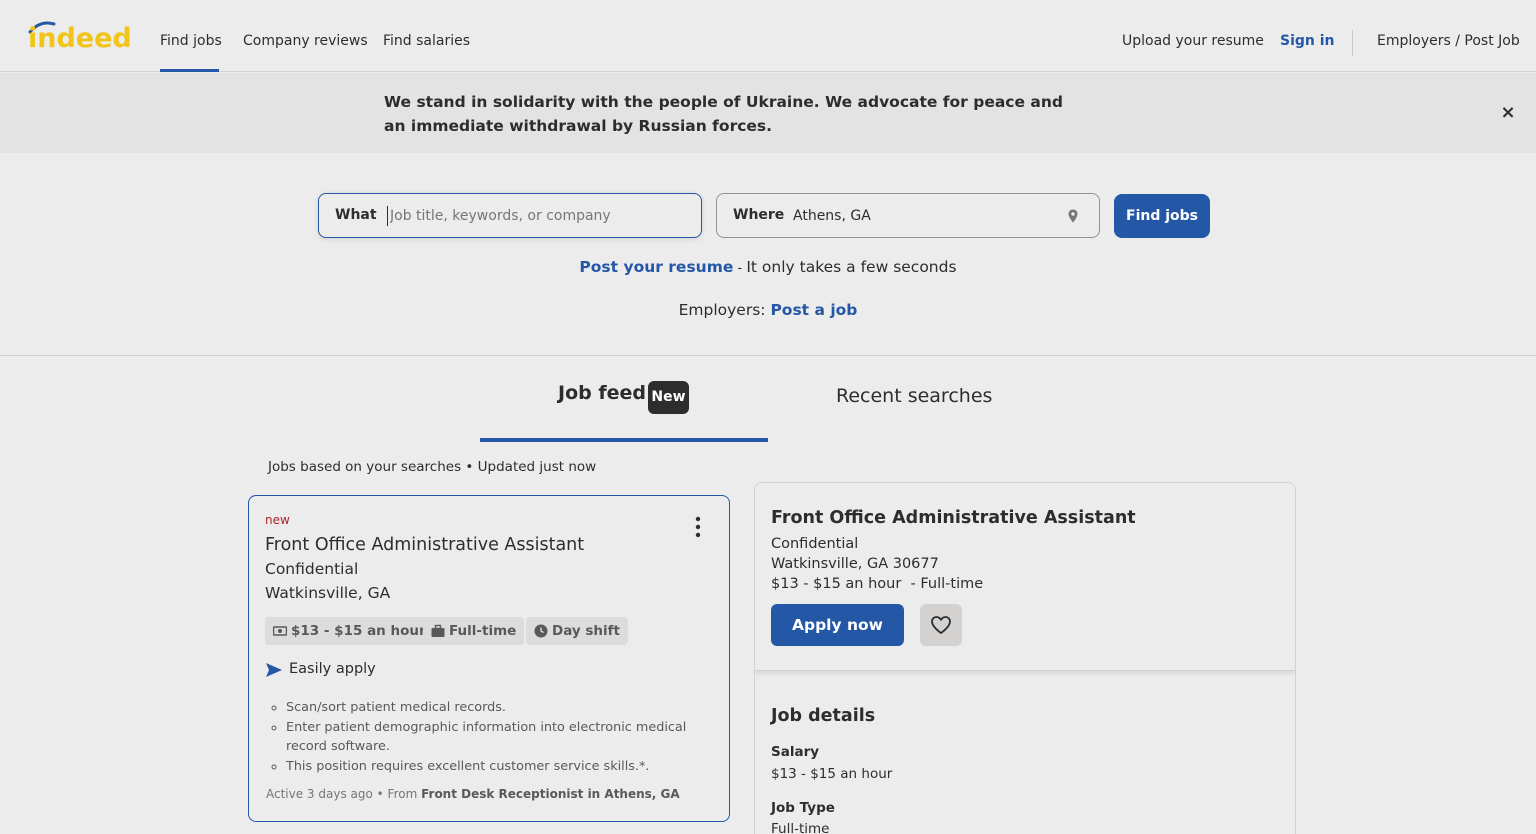 The height and width of the screenshot is (834, 1536). What do you see at coordinates (832, 774) in the screenshot?
I see `salary-value: $13 - $15 an hour` at bounding box center [832, 774].